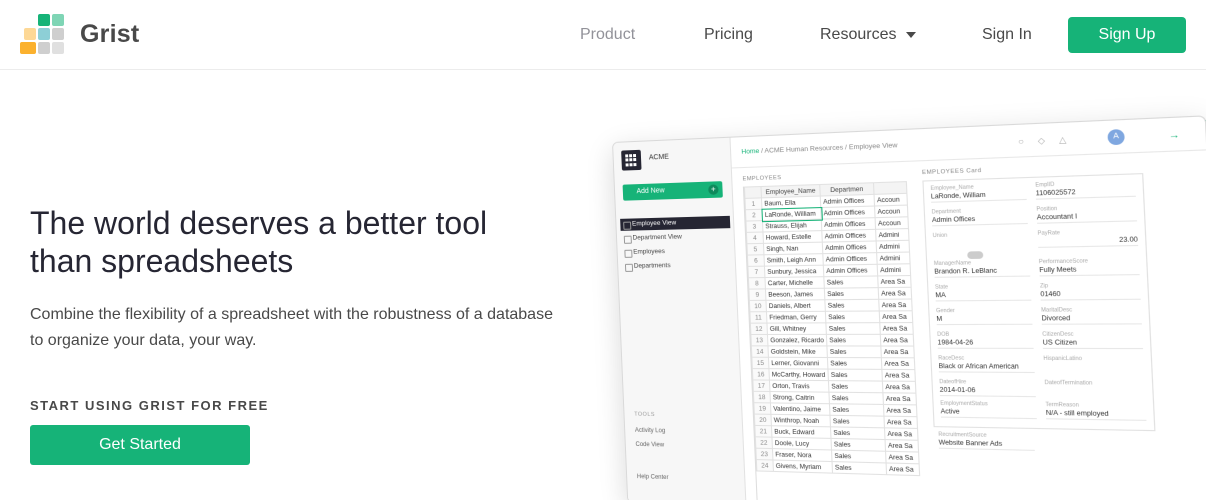 The width and height of the screenshot is (1206, 500). Describe the element at coordinates (672, 191) in the screenshot. I see `add-new-button: Add New +` at that location.